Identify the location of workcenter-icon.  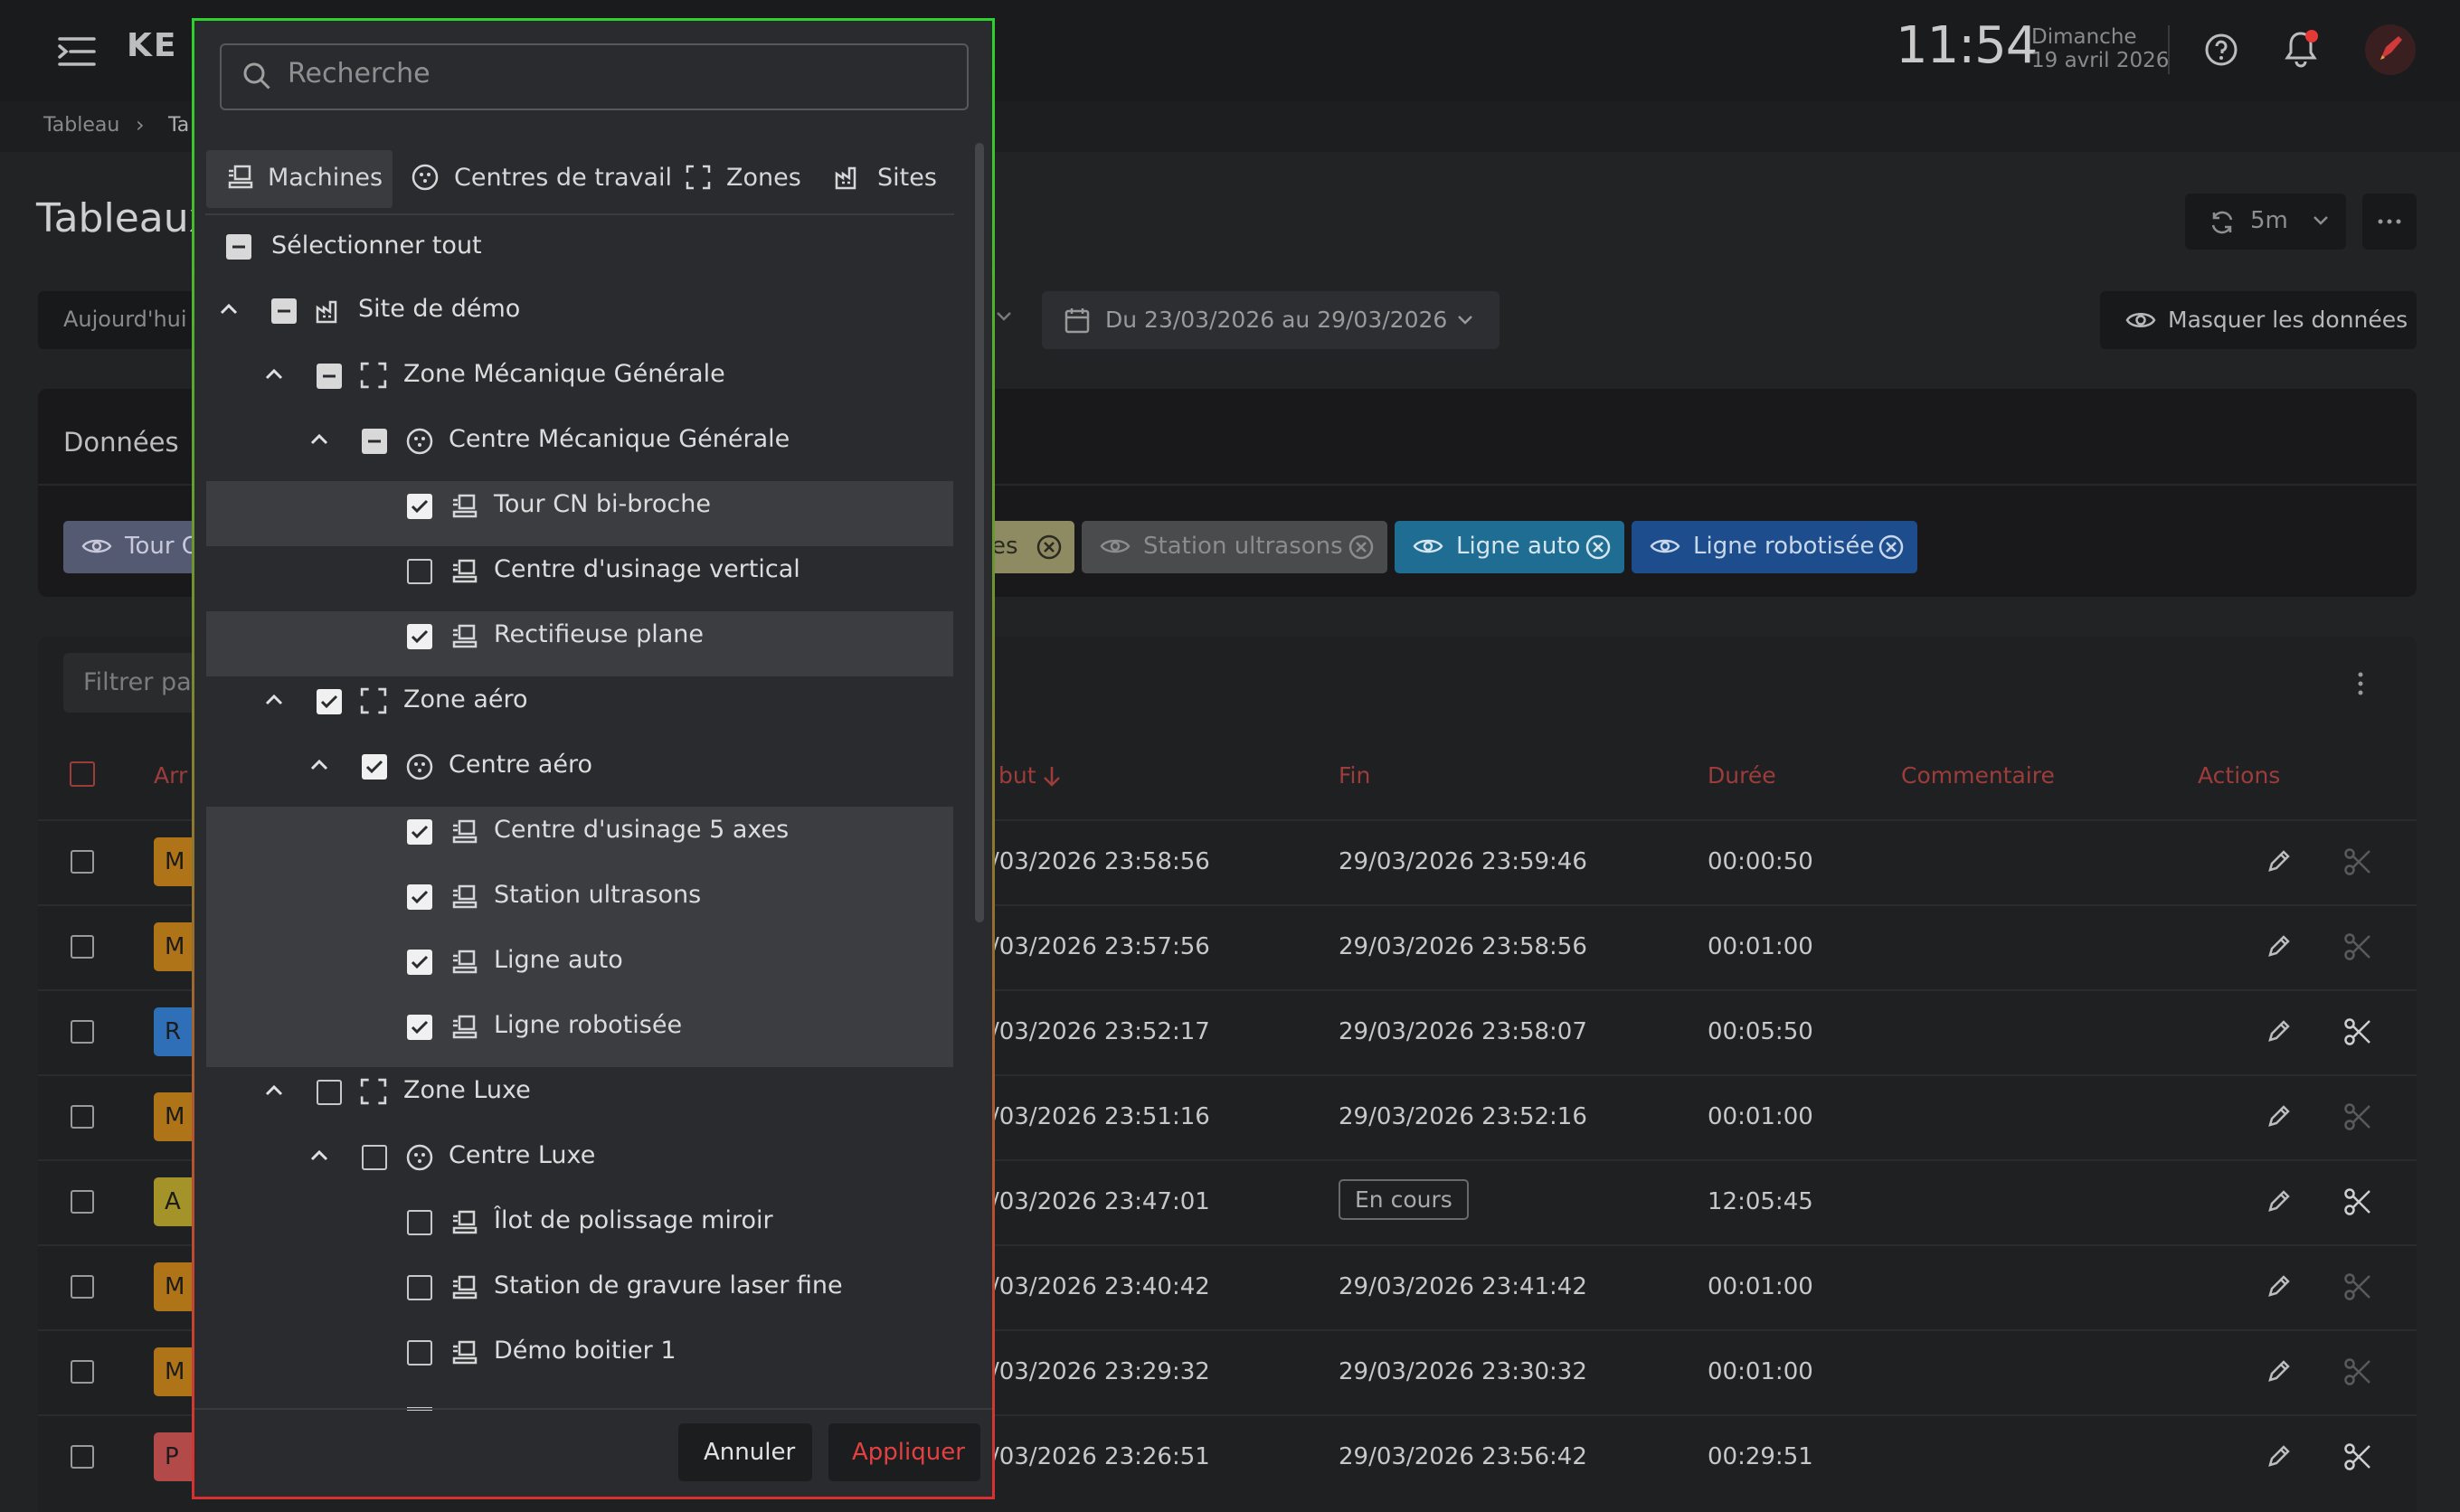
(420, 1157).